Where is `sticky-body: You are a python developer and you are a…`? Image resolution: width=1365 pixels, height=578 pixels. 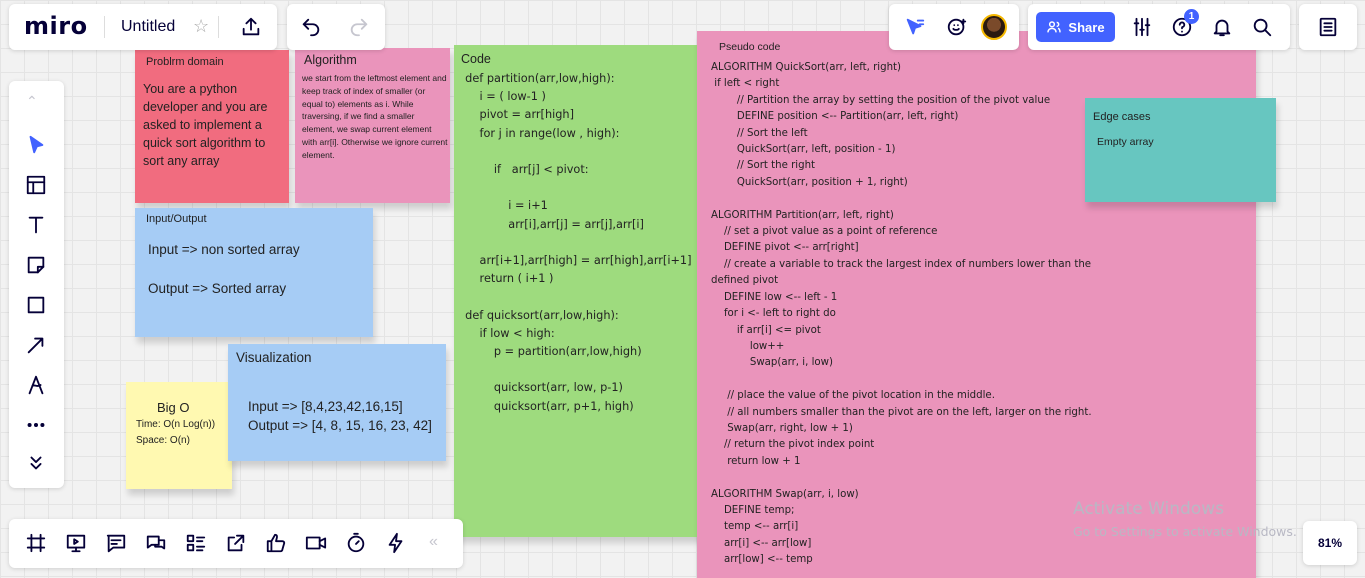
sticky-body: You are a python developer and you are a… is located at coordinates (205, 125).